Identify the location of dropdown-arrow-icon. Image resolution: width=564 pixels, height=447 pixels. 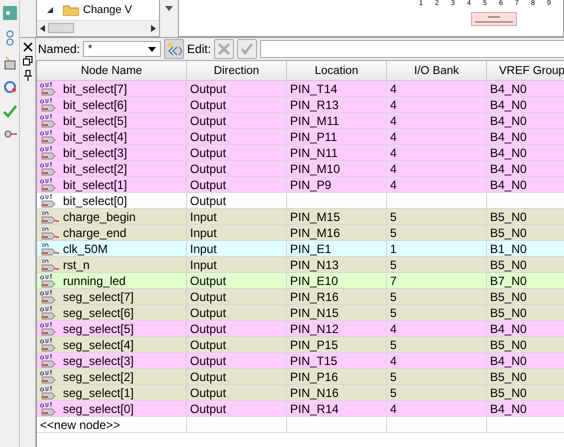
(152, 49).